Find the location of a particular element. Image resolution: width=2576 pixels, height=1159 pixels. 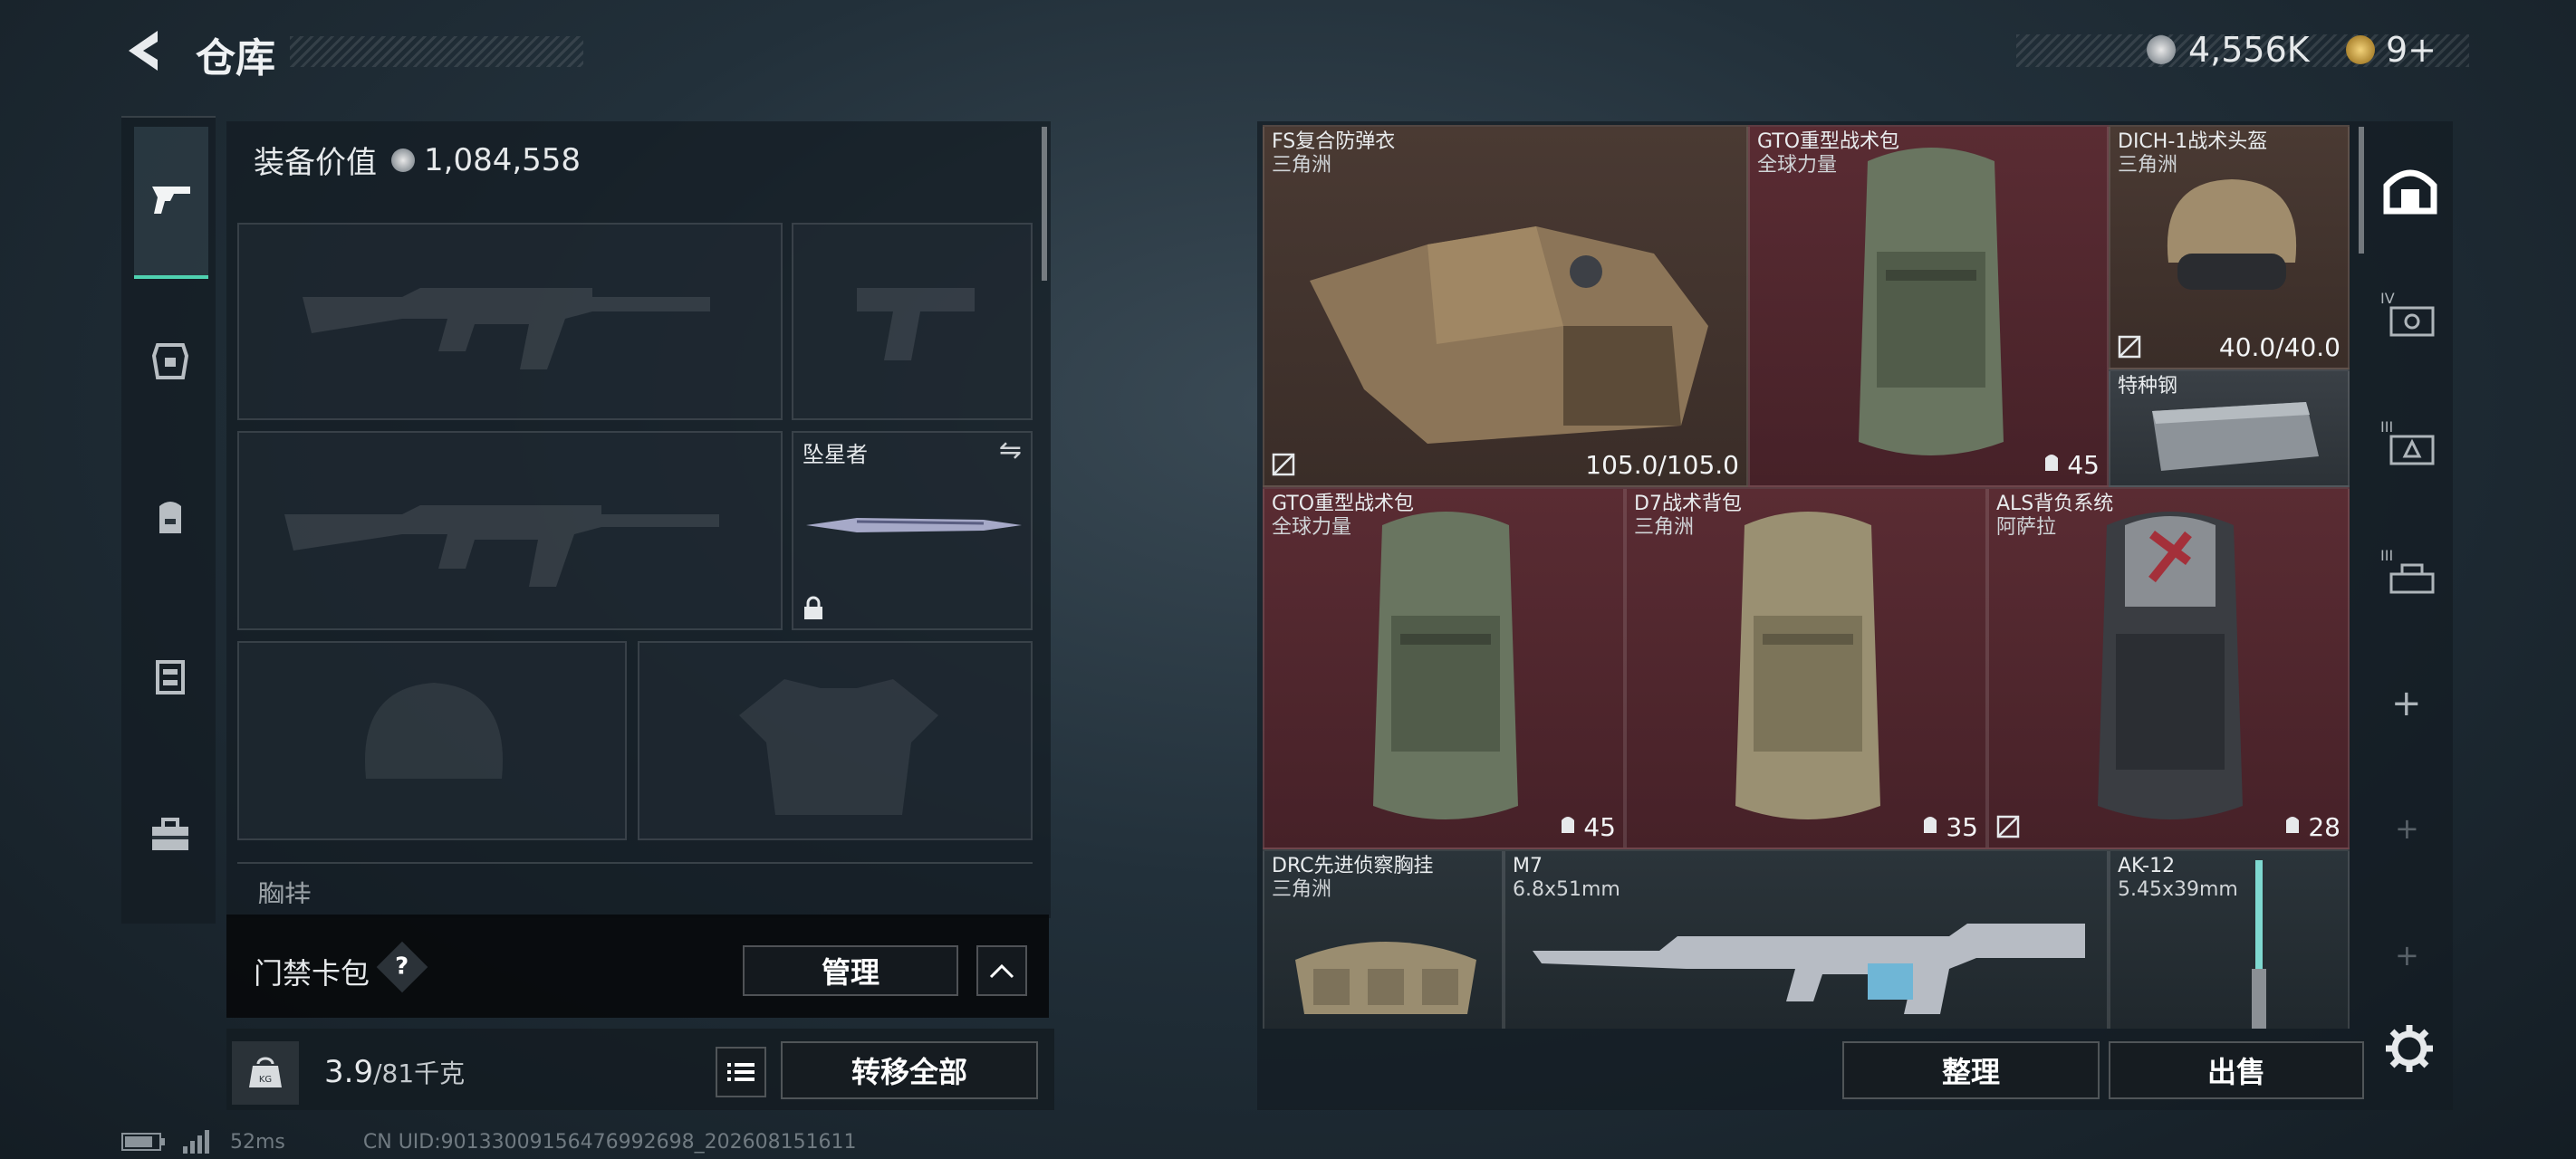

item-sub: 5.45x39mm is located at coordinates (2178, 889).